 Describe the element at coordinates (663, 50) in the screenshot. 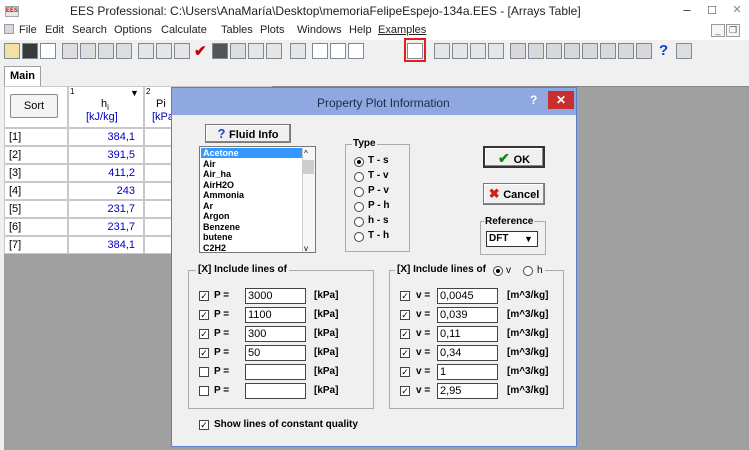

I see `help-icon: ?` at that location.